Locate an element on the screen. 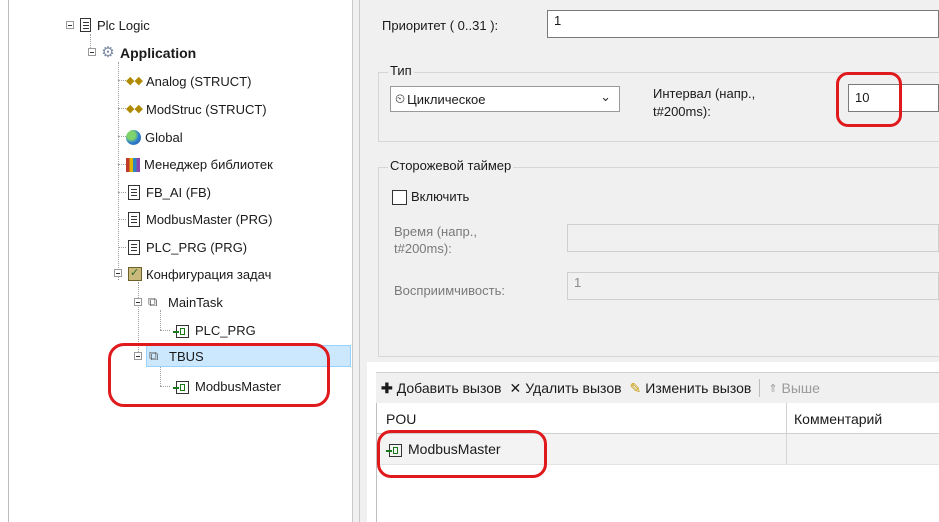 Image resolution: width=939 pixels, height=522 pixels. chevron-down-icon: ⌄ is located at coordinates (605, 96).